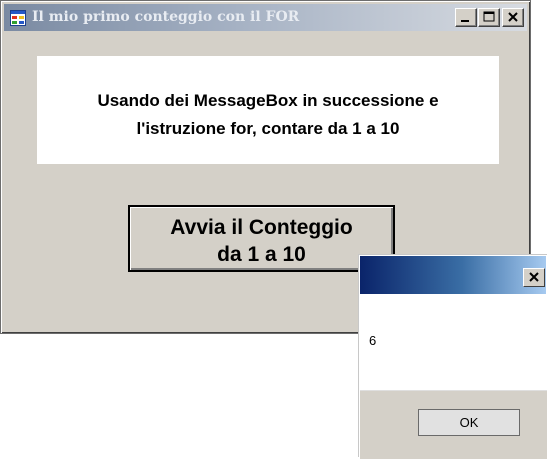  What do you see at coordinates (261, 227) in the screenshot?
I see `start-count-button-label-1: Avvia il Conteggio` at bounding box center [261, 227].